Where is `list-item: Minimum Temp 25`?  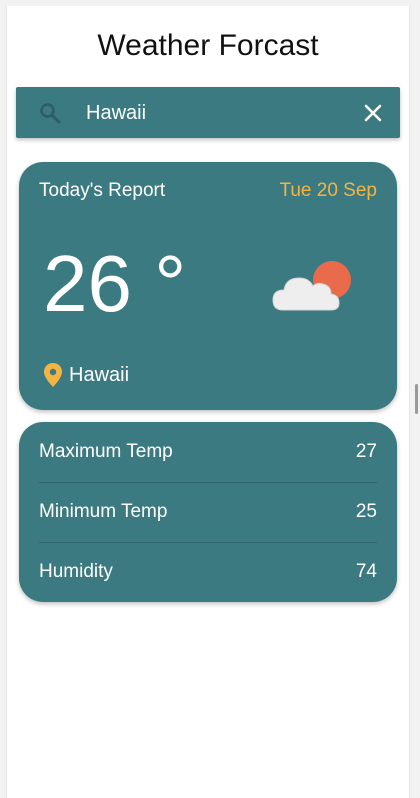 list-item: Minimum Temp 25 is located at coordinates (208, 512).